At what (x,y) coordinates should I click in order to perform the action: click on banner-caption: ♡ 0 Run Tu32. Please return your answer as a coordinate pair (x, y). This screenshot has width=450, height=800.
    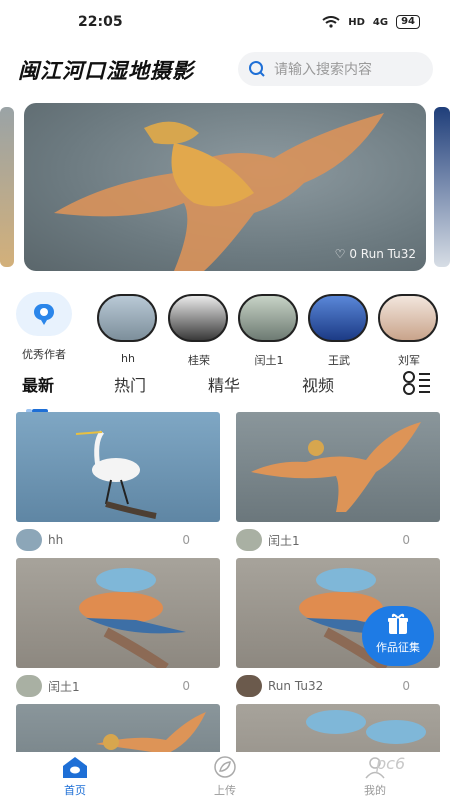
    Looking at the image, I should click on (375, 254).